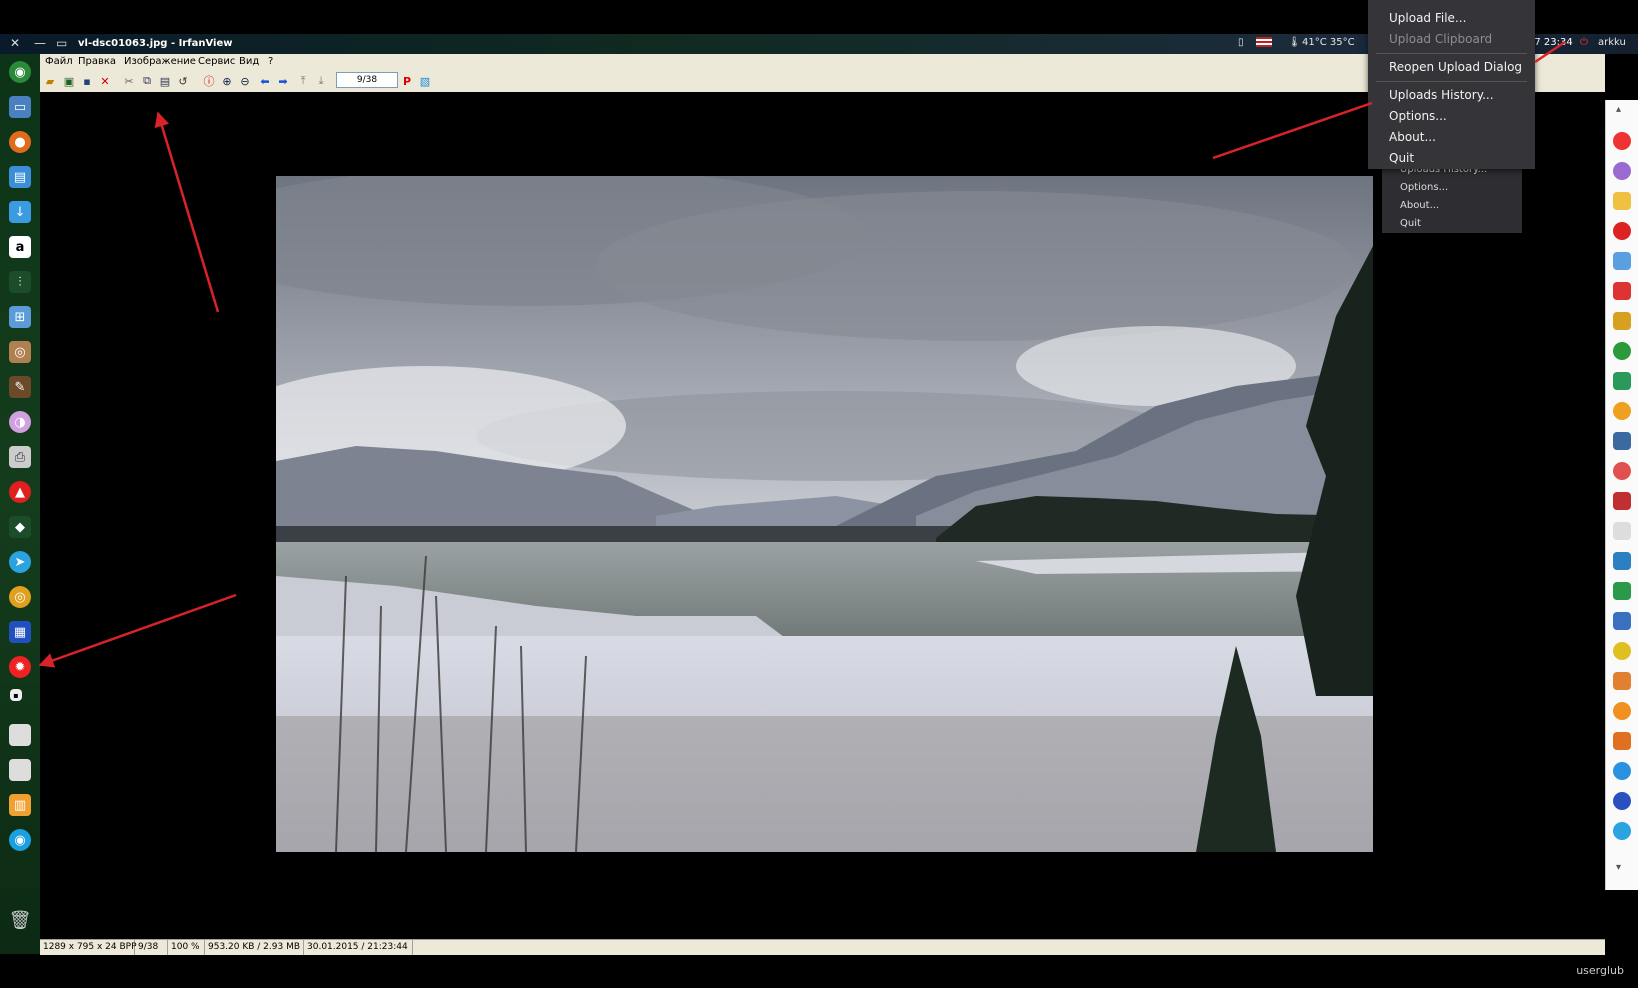 Image resolution: width=1638 pixels, height=988 pixels. Describe the element at coordinates (1550, 52) in the screenshot. I see `arrow-to-tray` at that location.